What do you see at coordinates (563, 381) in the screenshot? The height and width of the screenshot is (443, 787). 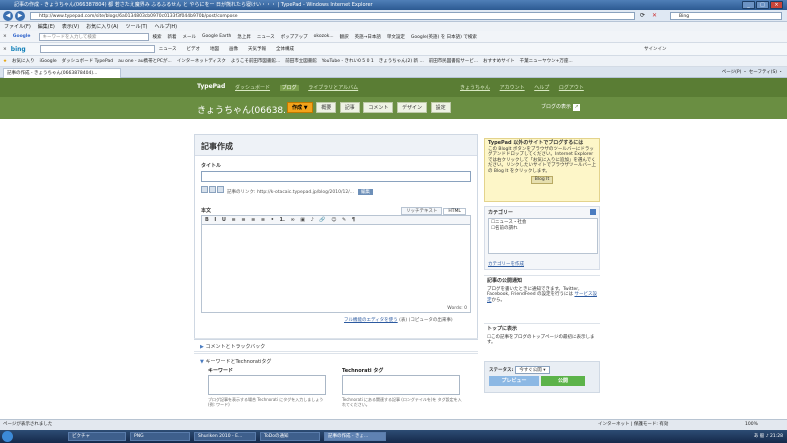 I see `publish-button: 公開` at bounding box center [563, 381].